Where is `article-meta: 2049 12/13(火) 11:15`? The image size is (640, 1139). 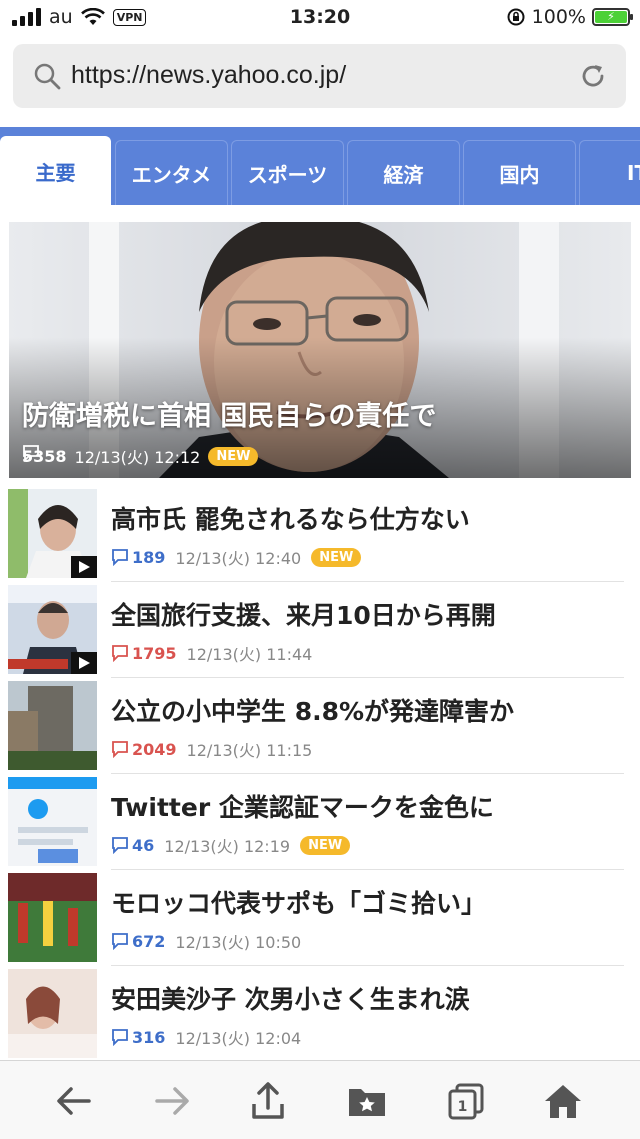 article-meta: 2049 12/13(火) 11:15 is located at coordinates (211, 749).